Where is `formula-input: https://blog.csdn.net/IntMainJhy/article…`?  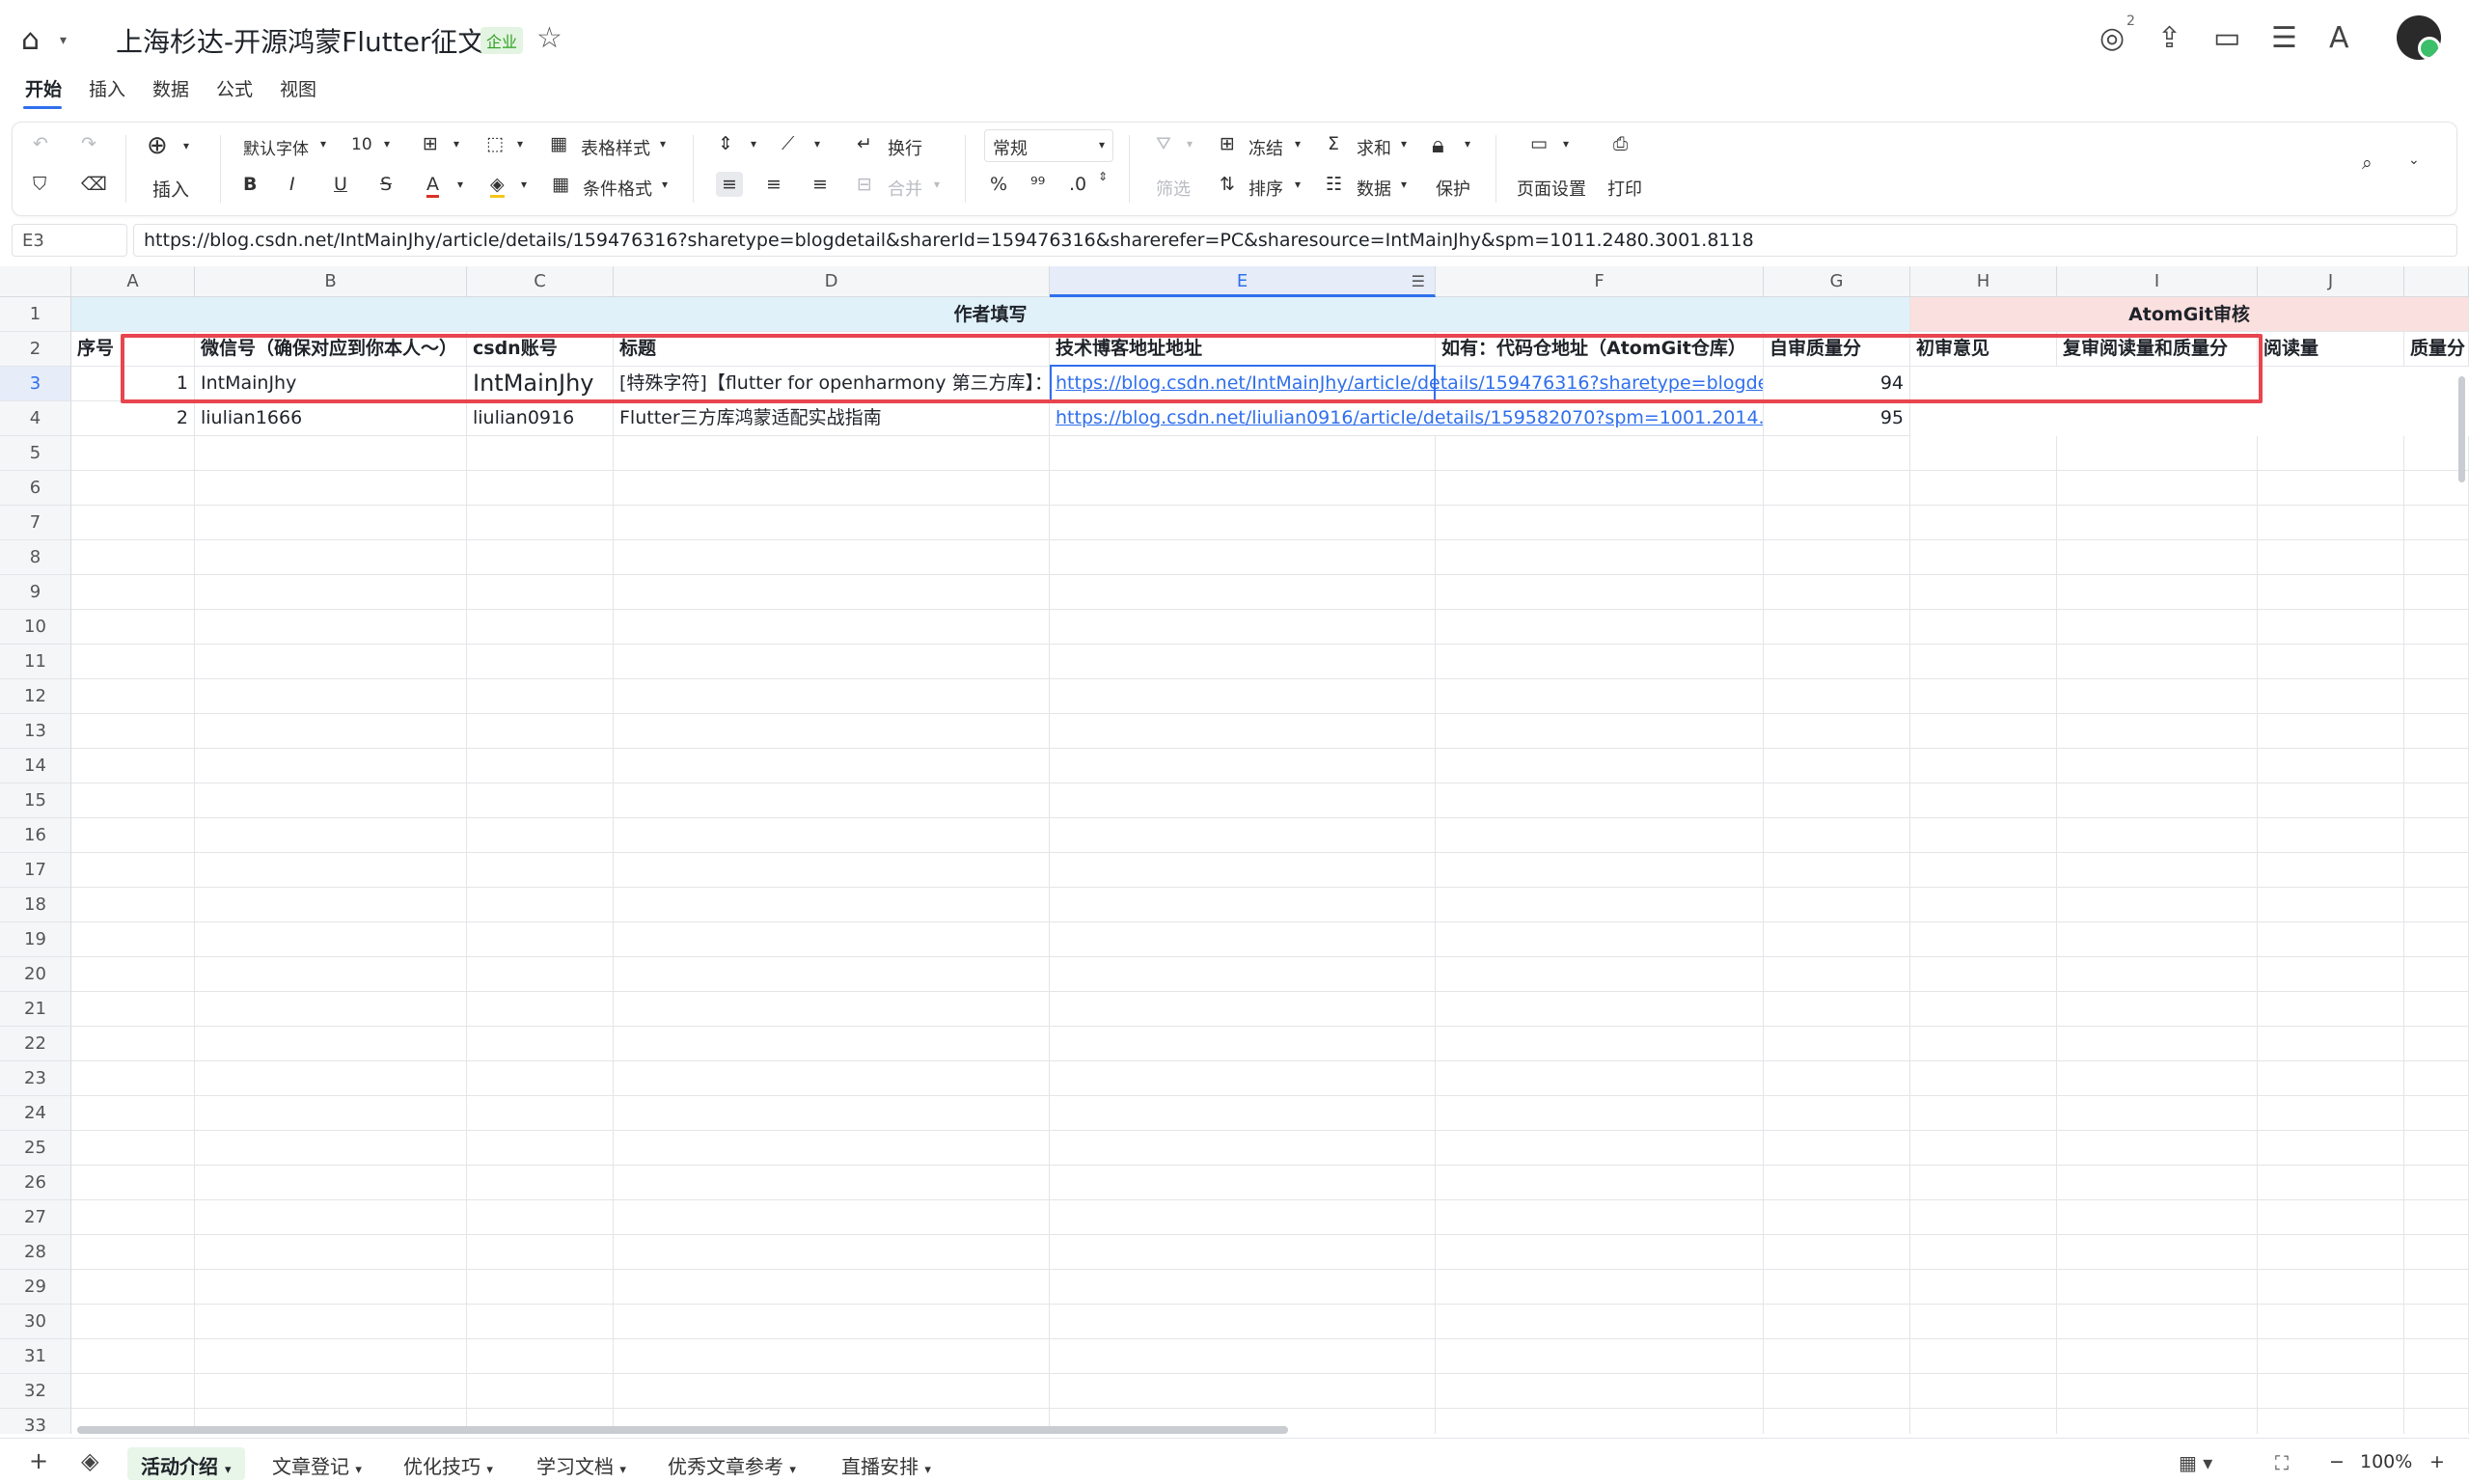 formula-input: https://blog.csdn.net/IntMainJhy/article… is located at coordinates (1295, 240).